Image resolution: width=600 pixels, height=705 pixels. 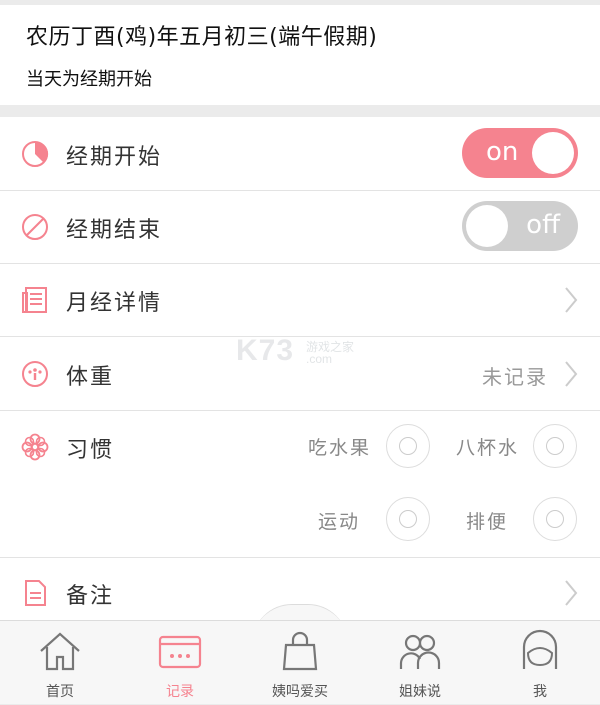 I want to click on home-icon, so click(x=60, y=651).